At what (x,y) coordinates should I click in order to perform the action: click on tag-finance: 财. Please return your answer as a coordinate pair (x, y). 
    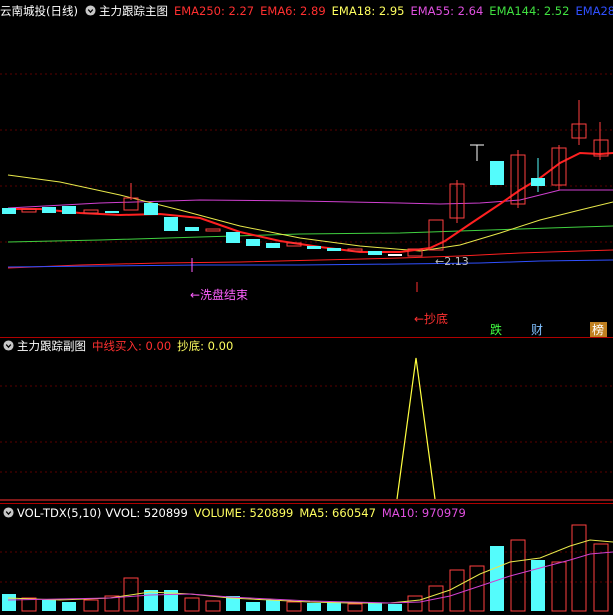
    Looking at the image, I should click on (537, 330).